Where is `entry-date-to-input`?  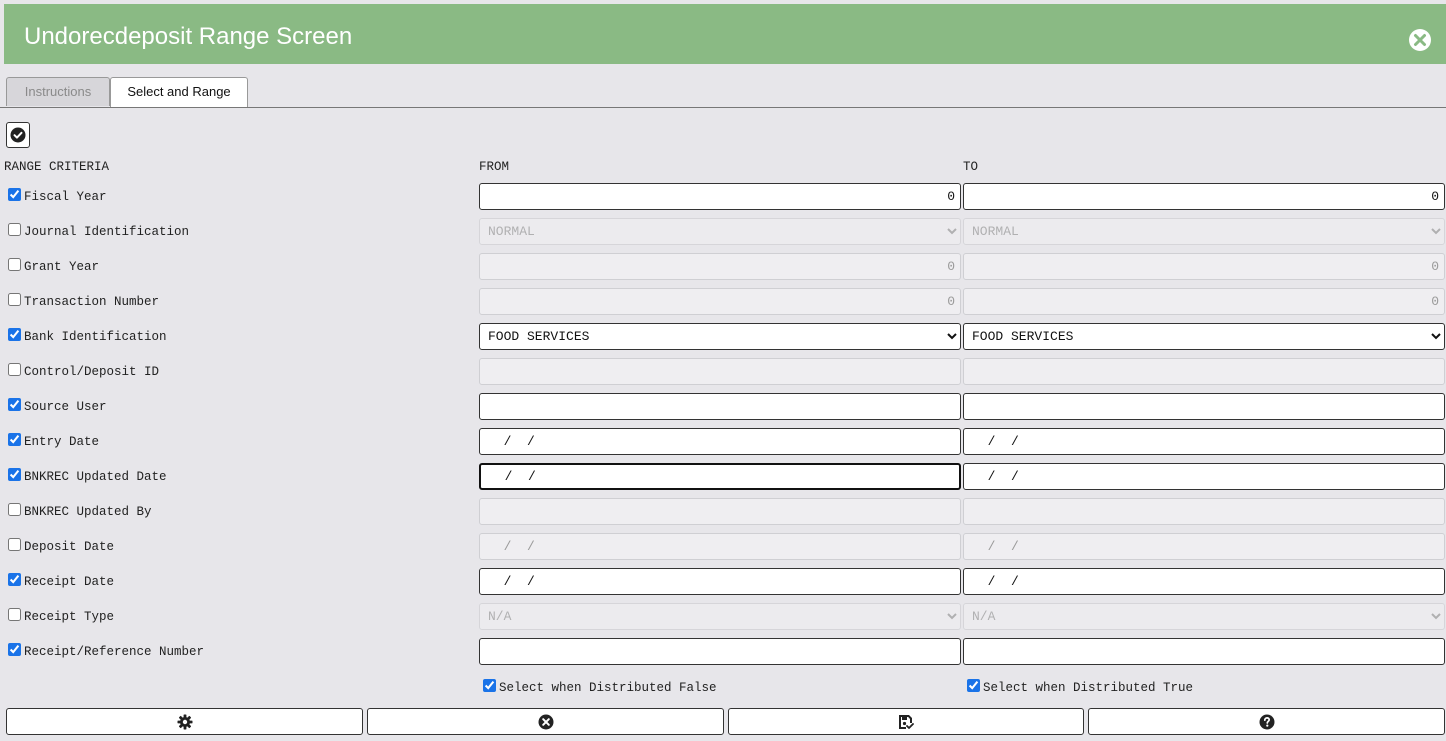 entry-date-to-input is located at coordinates (1204, 441).